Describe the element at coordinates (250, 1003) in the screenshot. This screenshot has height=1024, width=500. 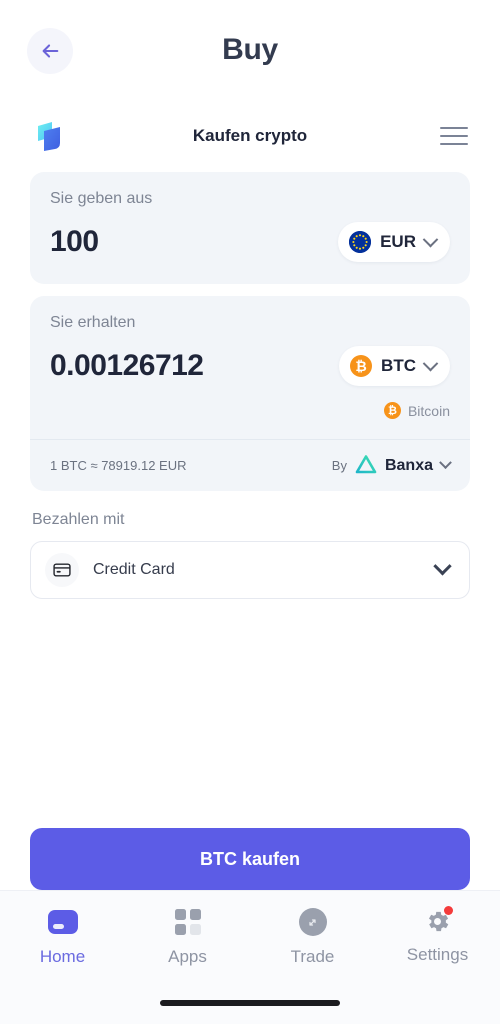
I see `home-indicator` at that location.